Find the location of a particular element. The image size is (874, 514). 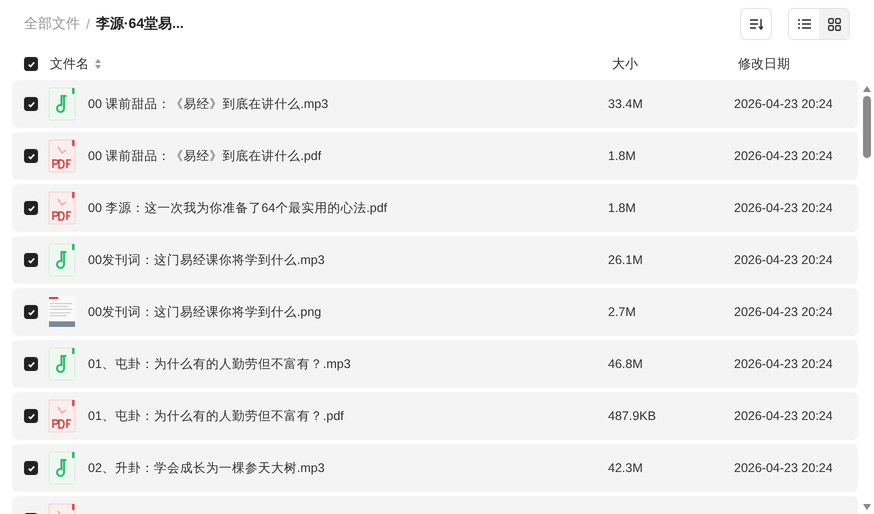

file-name: 00 李源：这一次我为你准备了64个最实用的心法.pdf is located at coordinates (238, 207).